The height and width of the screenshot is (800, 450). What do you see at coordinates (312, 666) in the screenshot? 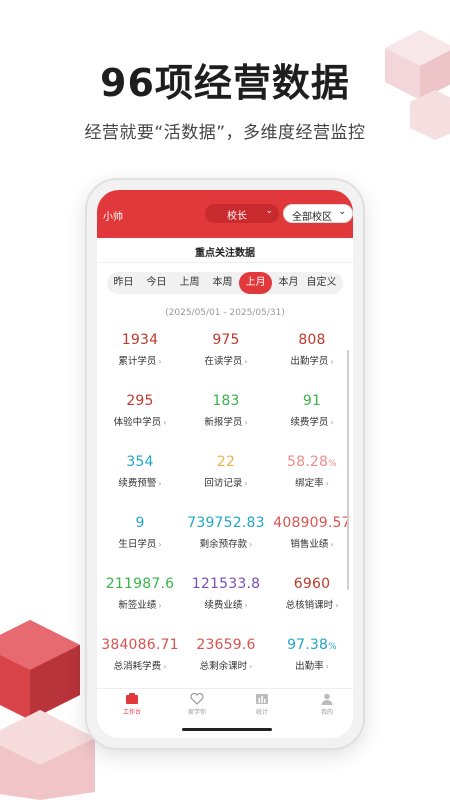
I see `metric-label: 出勤率 ›` at bounding box center [312, 666].